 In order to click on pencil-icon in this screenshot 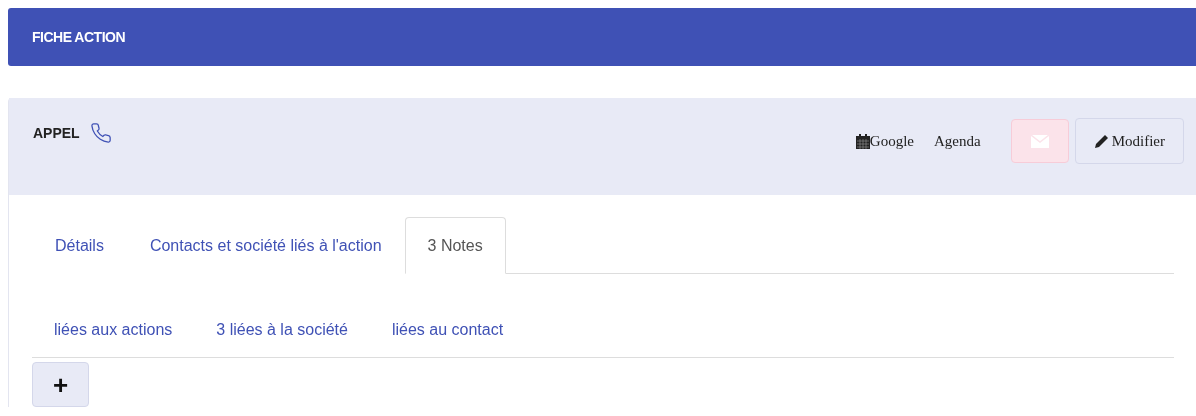, I will do `click(1101, 141)`.